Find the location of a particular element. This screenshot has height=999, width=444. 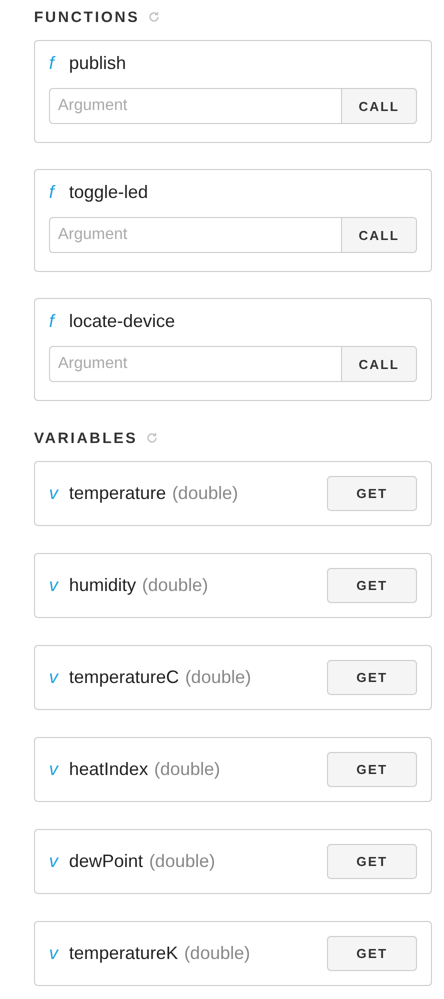

function-name: locate-device is located at coordinates (122, 321).